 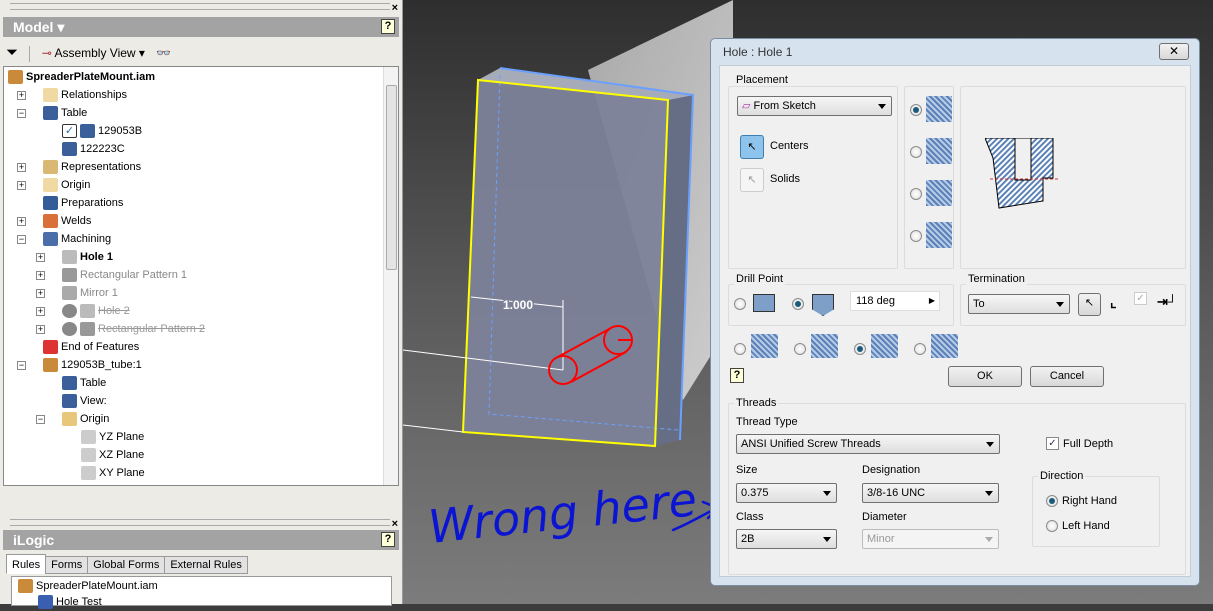 What do you see at coordinates (752, 147) in the screenshot?
I see `centers-select-button: ↖` at bounding box center [752, 147].